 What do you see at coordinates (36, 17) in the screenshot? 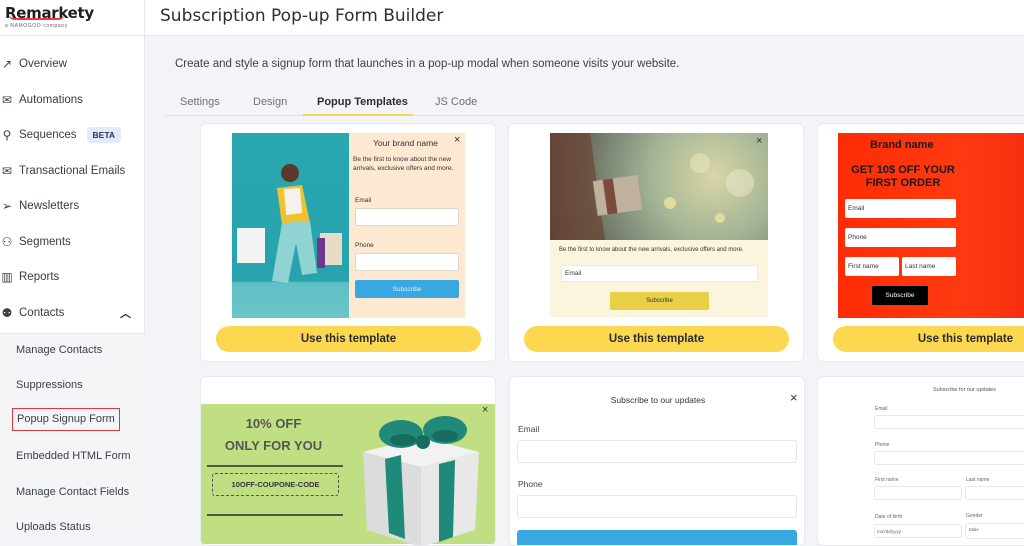
I see `logo-smile-icon` at bounding box center [36, 17].